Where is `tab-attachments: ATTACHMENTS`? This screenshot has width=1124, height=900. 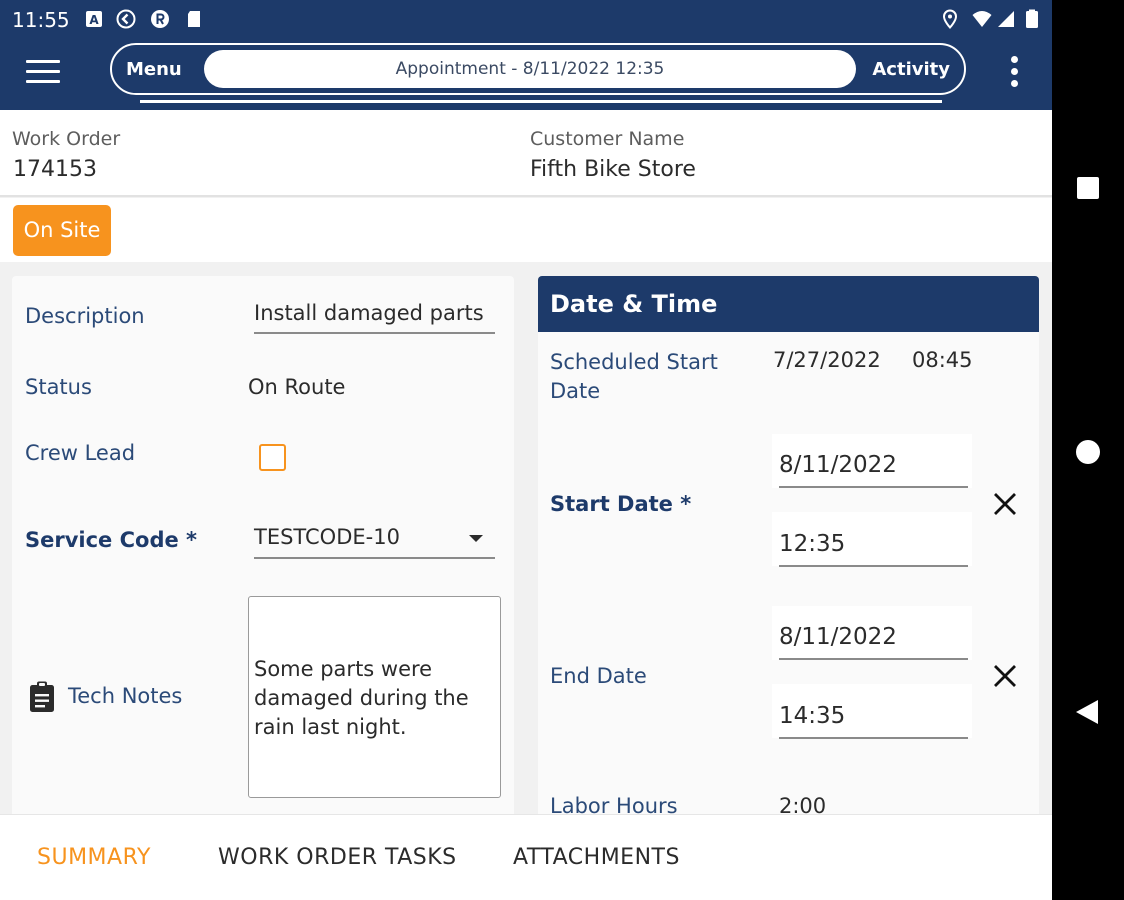
tab-attachments: ATTACHMENTS is located at coordinates (596, 857).